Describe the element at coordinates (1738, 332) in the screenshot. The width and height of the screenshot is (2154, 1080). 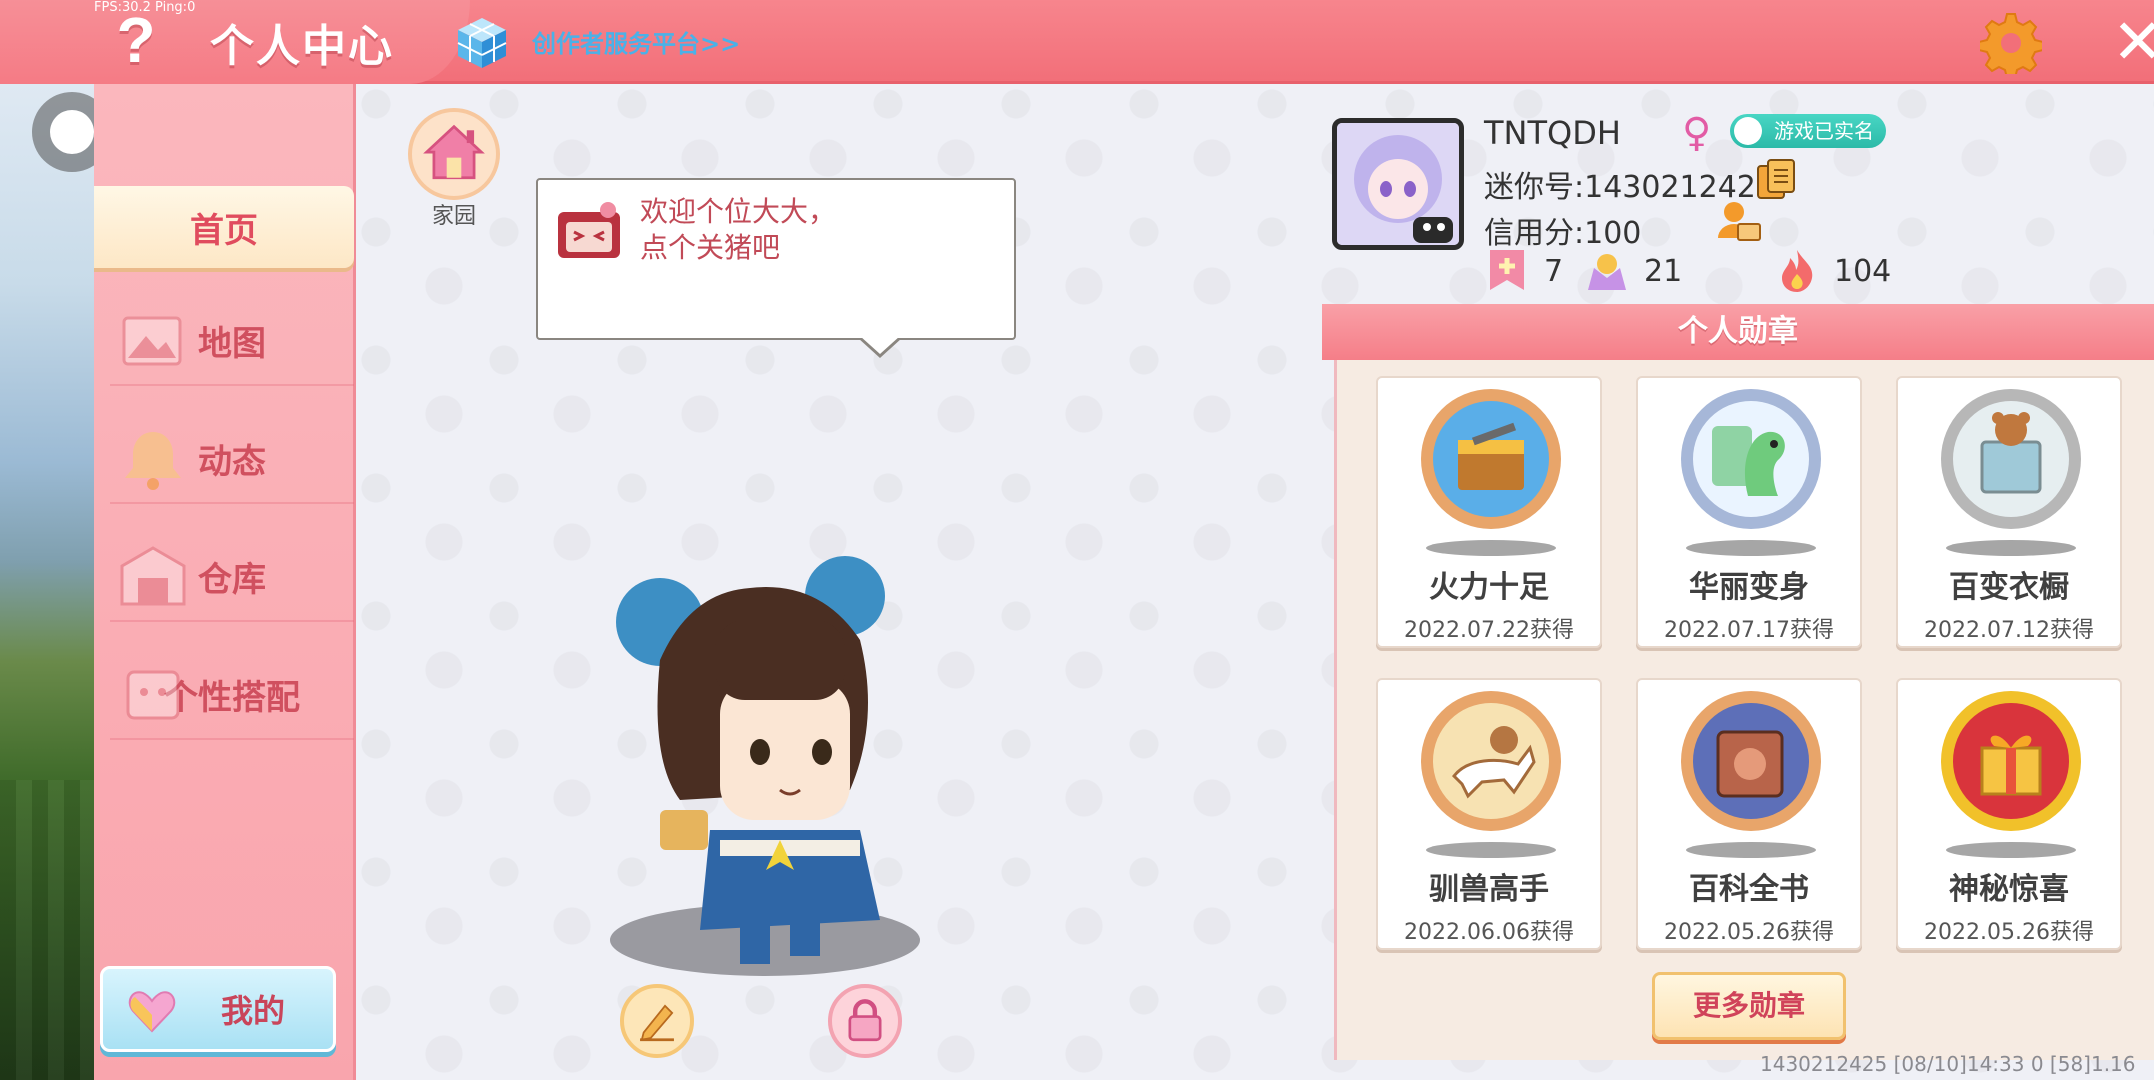
I see `medal-section-header: 个人勋章` at that location.